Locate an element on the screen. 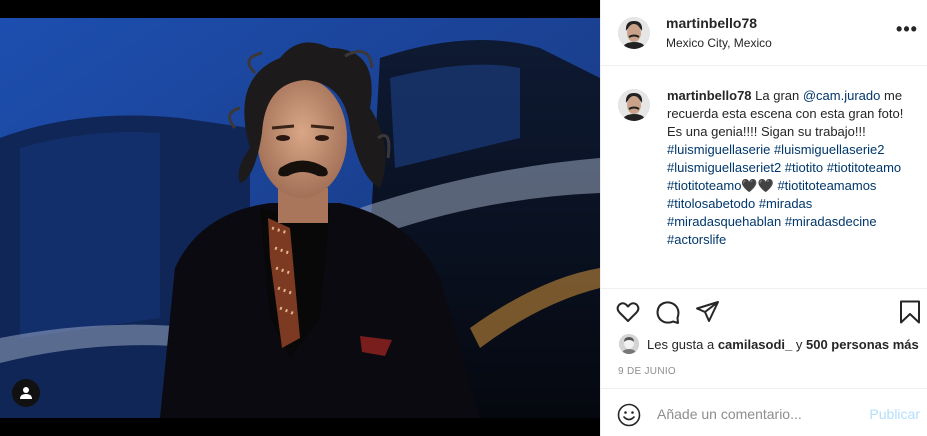 The image size is (927, 436). post-header: martinbello78 Mexico City, Mexico ••• is located at coordinates (764, 33).